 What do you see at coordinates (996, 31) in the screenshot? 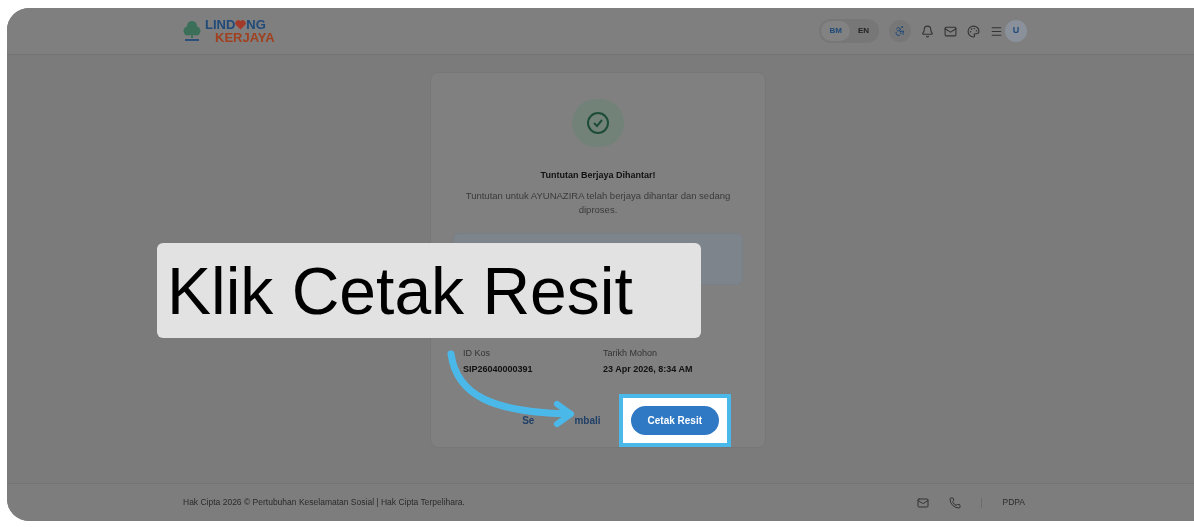
I see `menu-icon` at bounding box center [996, 31].